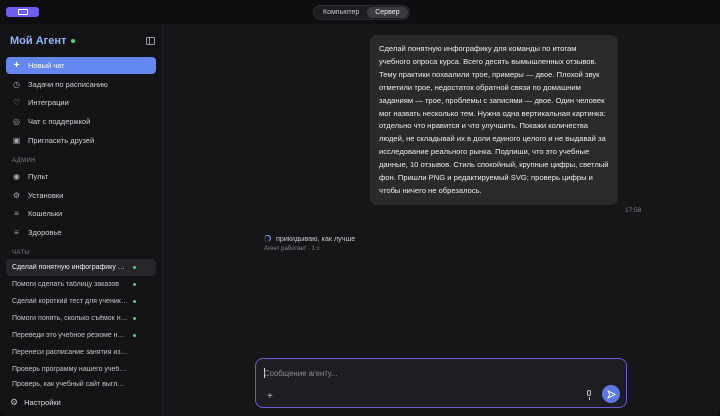  I want to click on wallet-icon: ≡, so click(16, 213).